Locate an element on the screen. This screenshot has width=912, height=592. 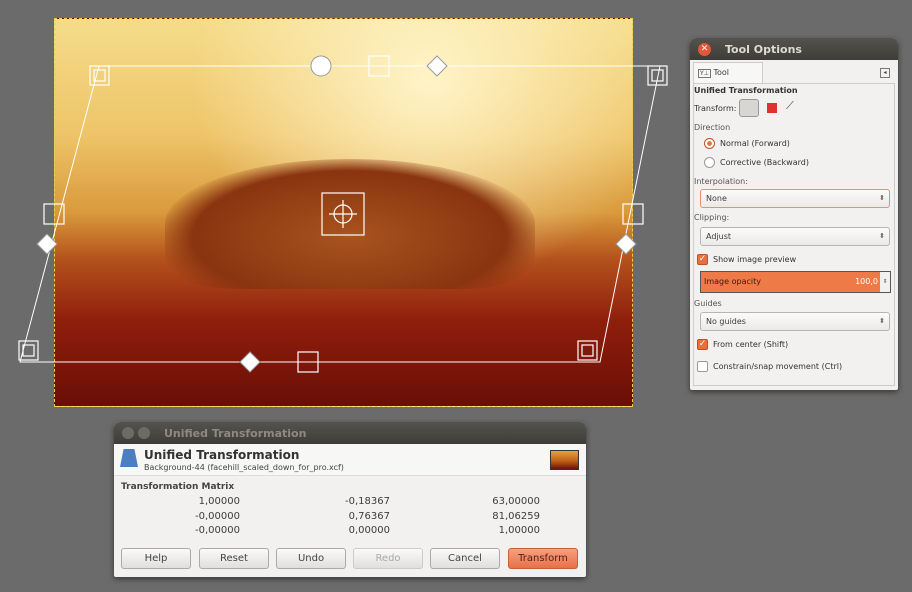
corner-handle-tl is located at coordinates (99, 75).